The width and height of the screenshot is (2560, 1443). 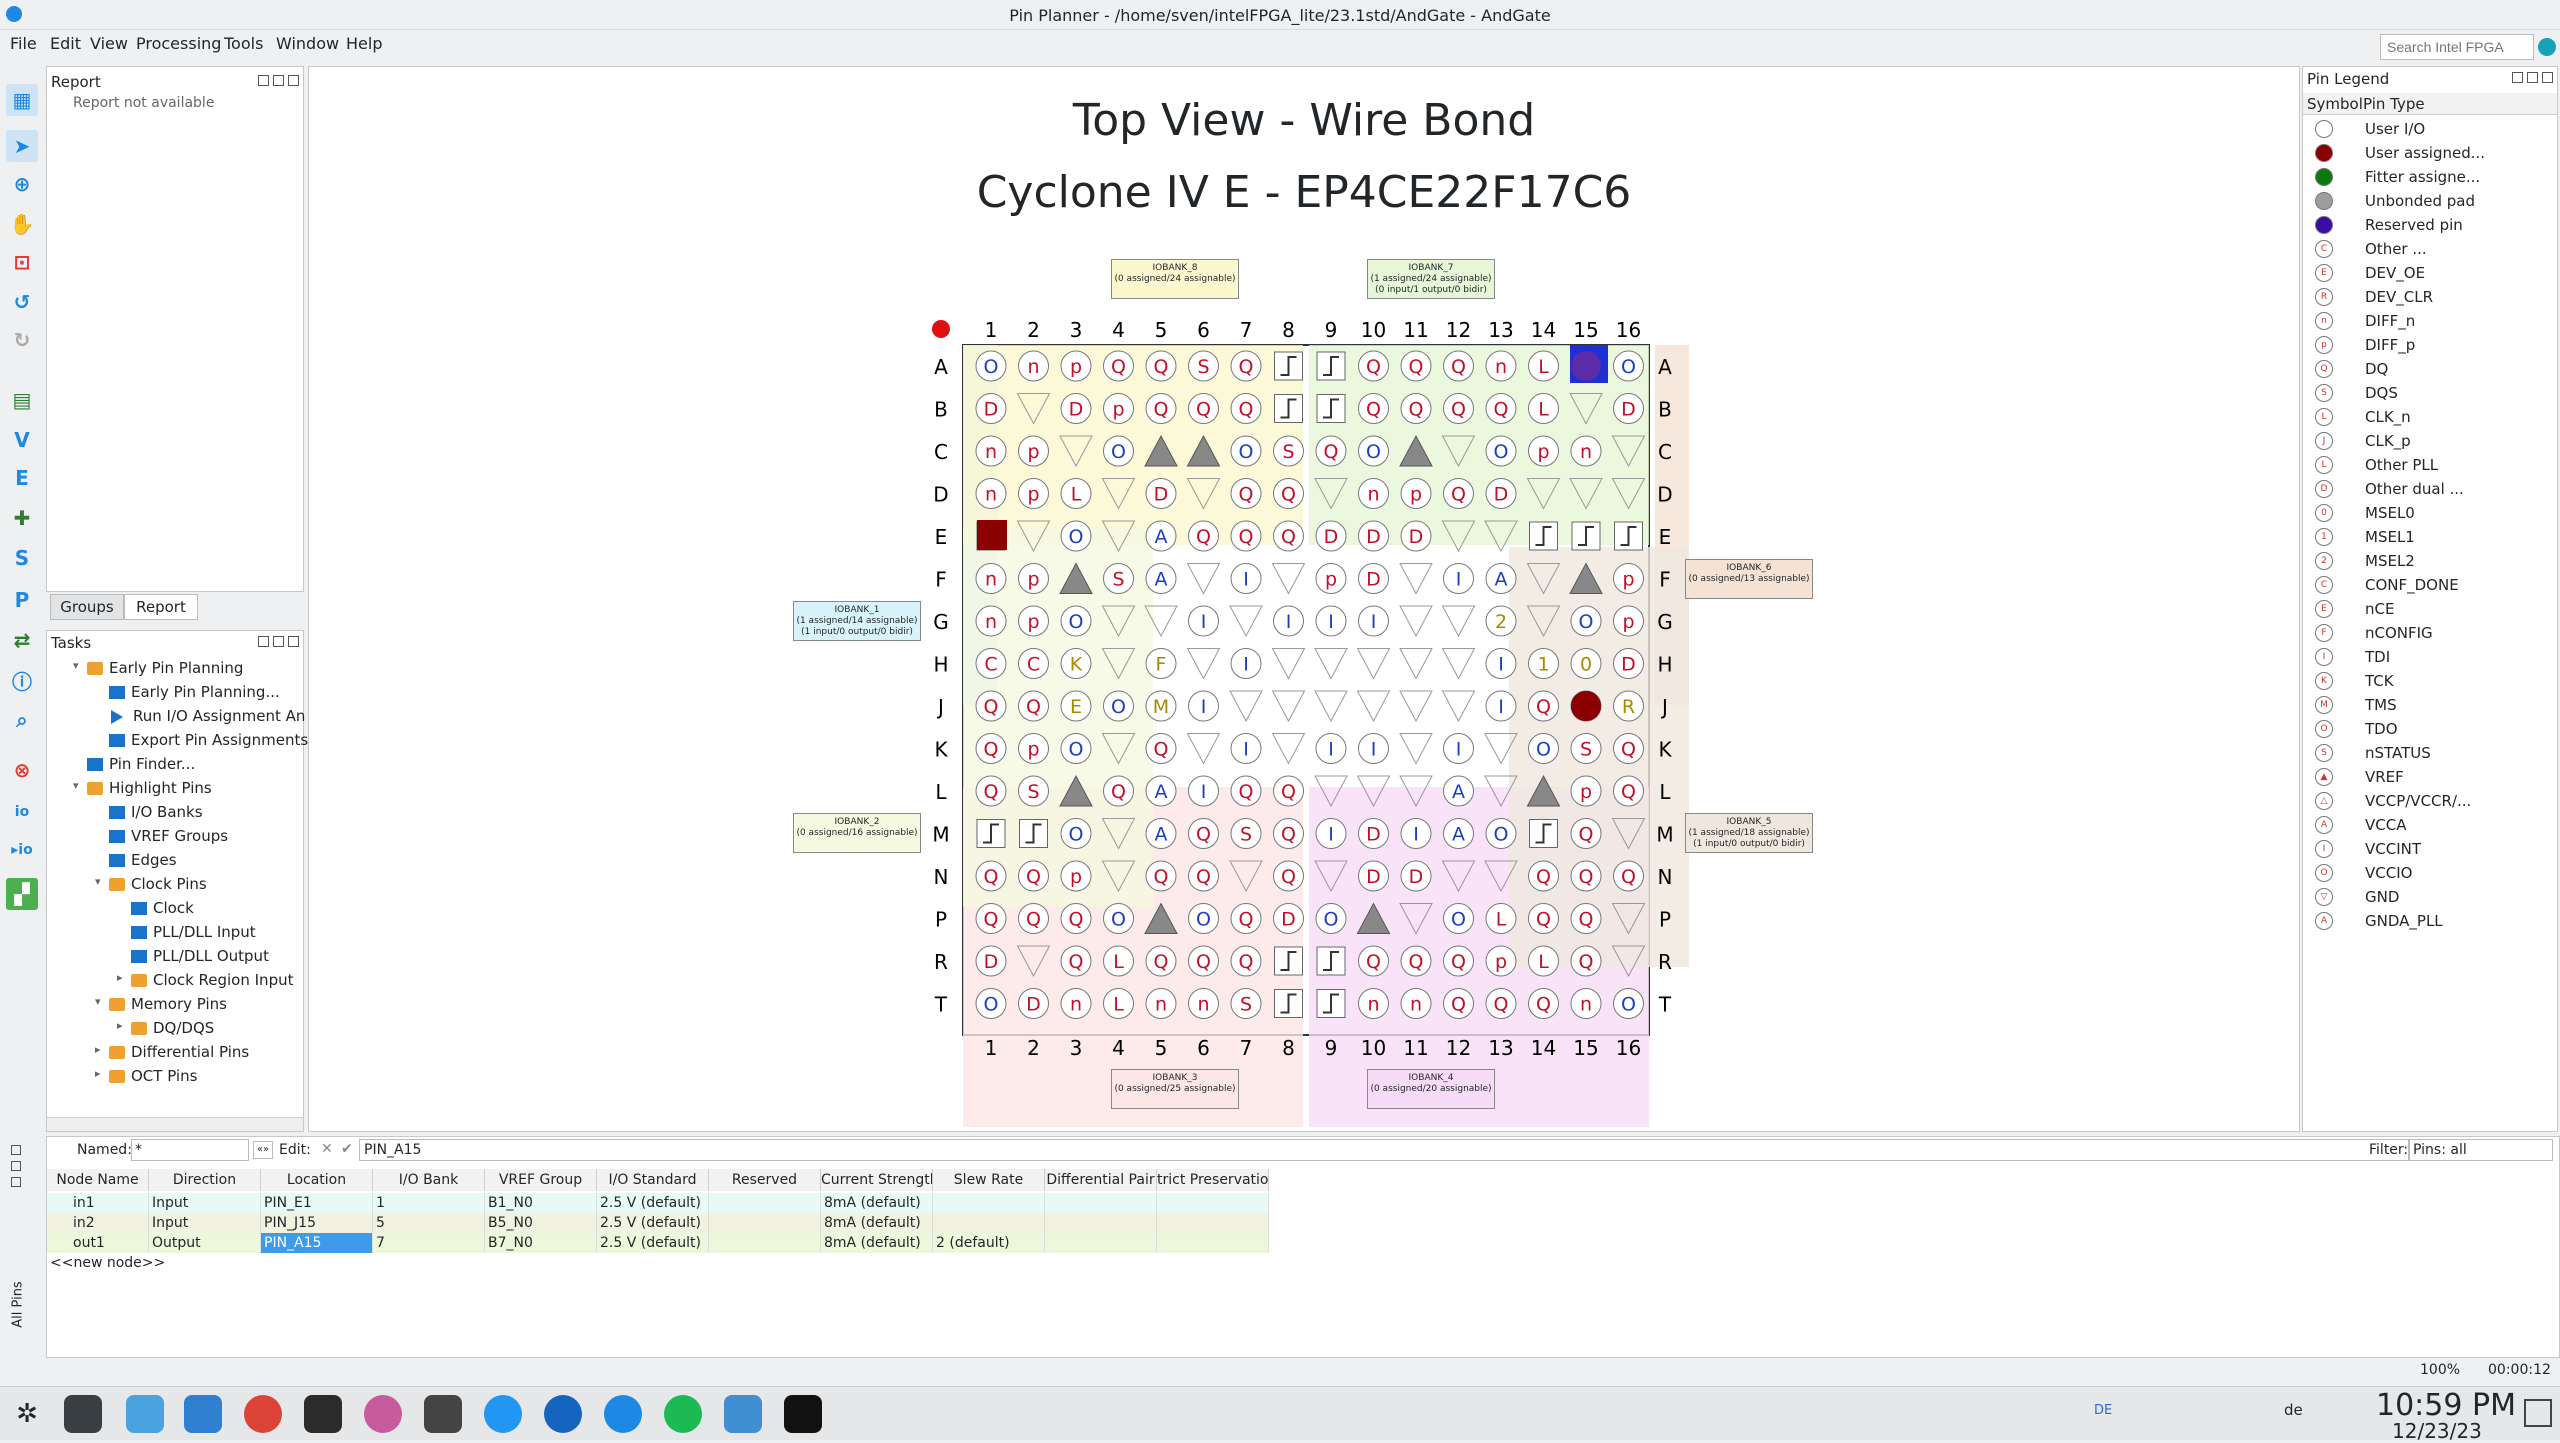 What do you see at coordinates (1101, 1180) in the screenshot?
I see `column-header: Differential Pair` at bounding box center [1101, 1180].